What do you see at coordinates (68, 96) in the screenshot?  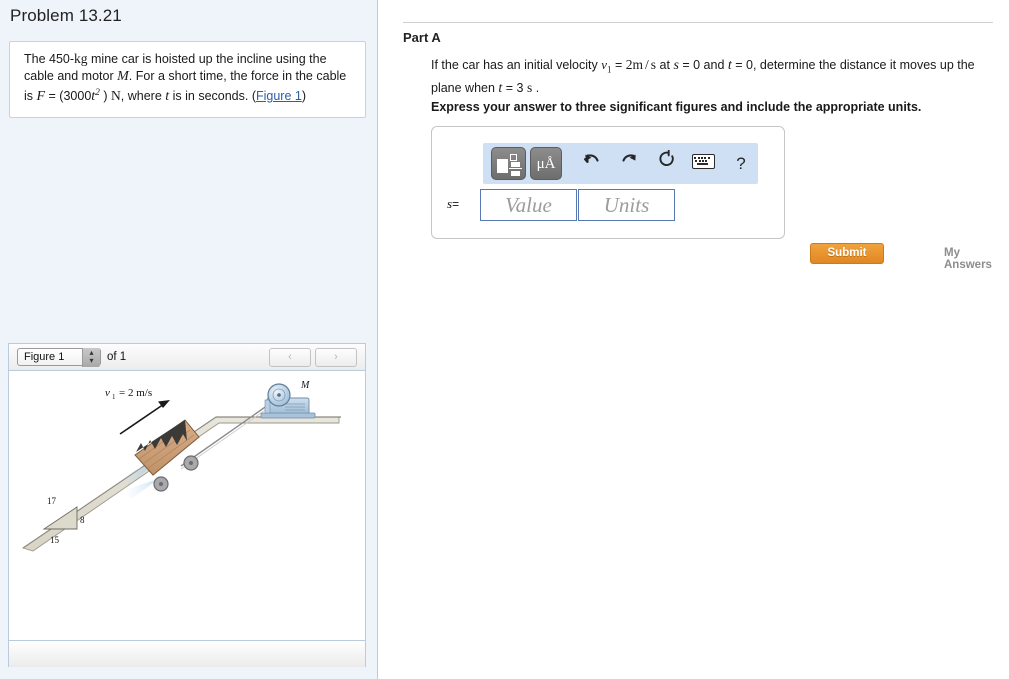 I see `statement-eq: = (3000` at bounding box center [68, 96].